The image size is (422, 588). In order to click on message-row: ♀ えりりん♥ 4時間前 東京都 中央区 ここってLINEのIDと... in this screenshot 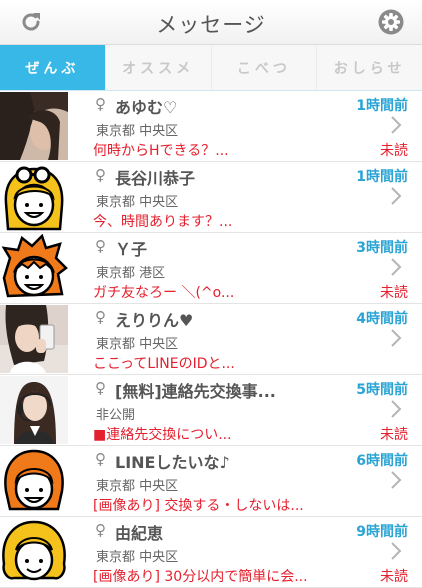, I will do `click(211, 339)`.